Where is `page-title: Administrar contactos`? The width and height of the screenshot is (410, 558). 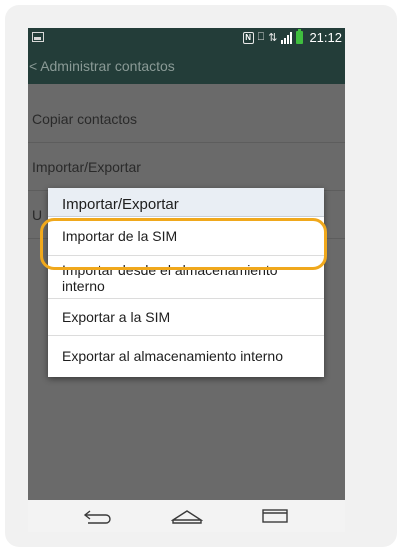
page-title: Administrar contactos is located at coordinates (107, 66).